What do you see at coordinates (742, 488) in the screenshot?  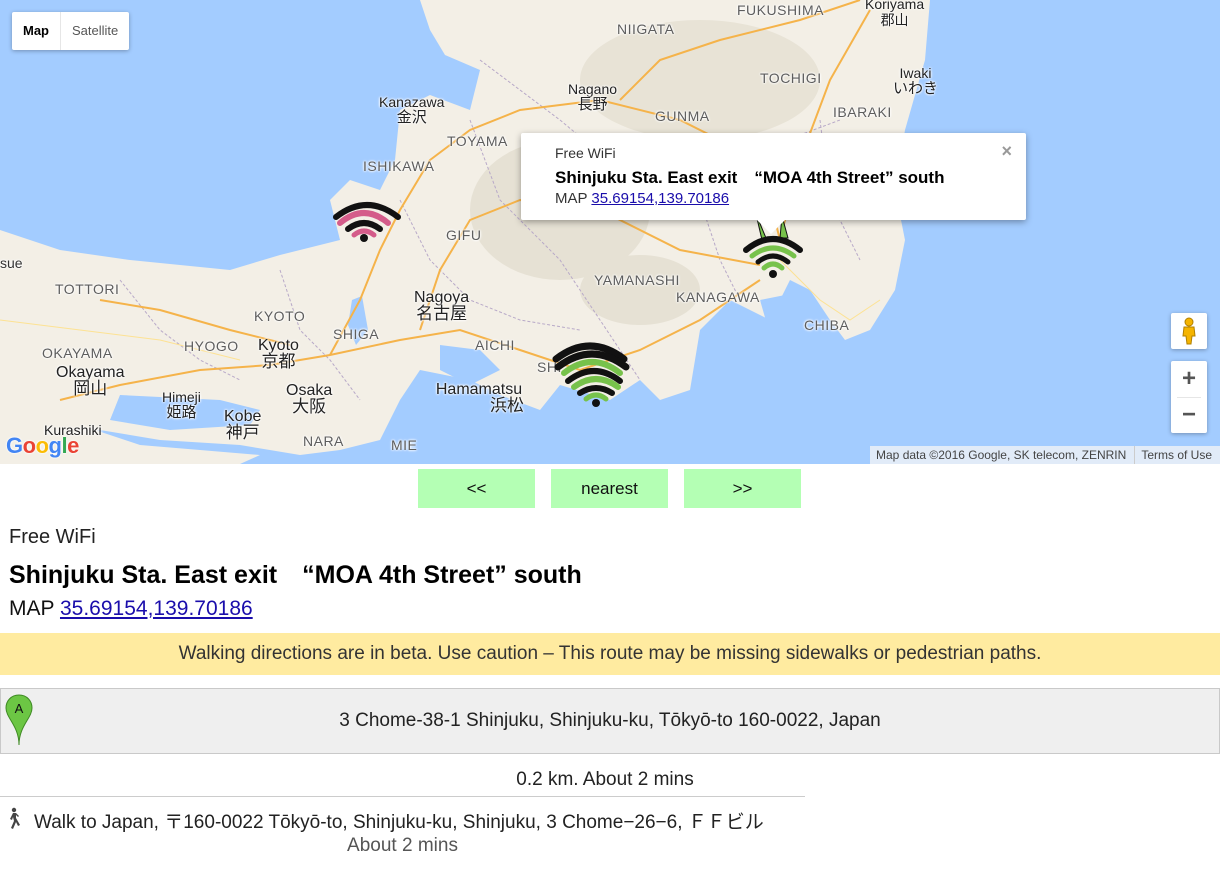 I see `next-button: >>` at bounding box center [742, 488].